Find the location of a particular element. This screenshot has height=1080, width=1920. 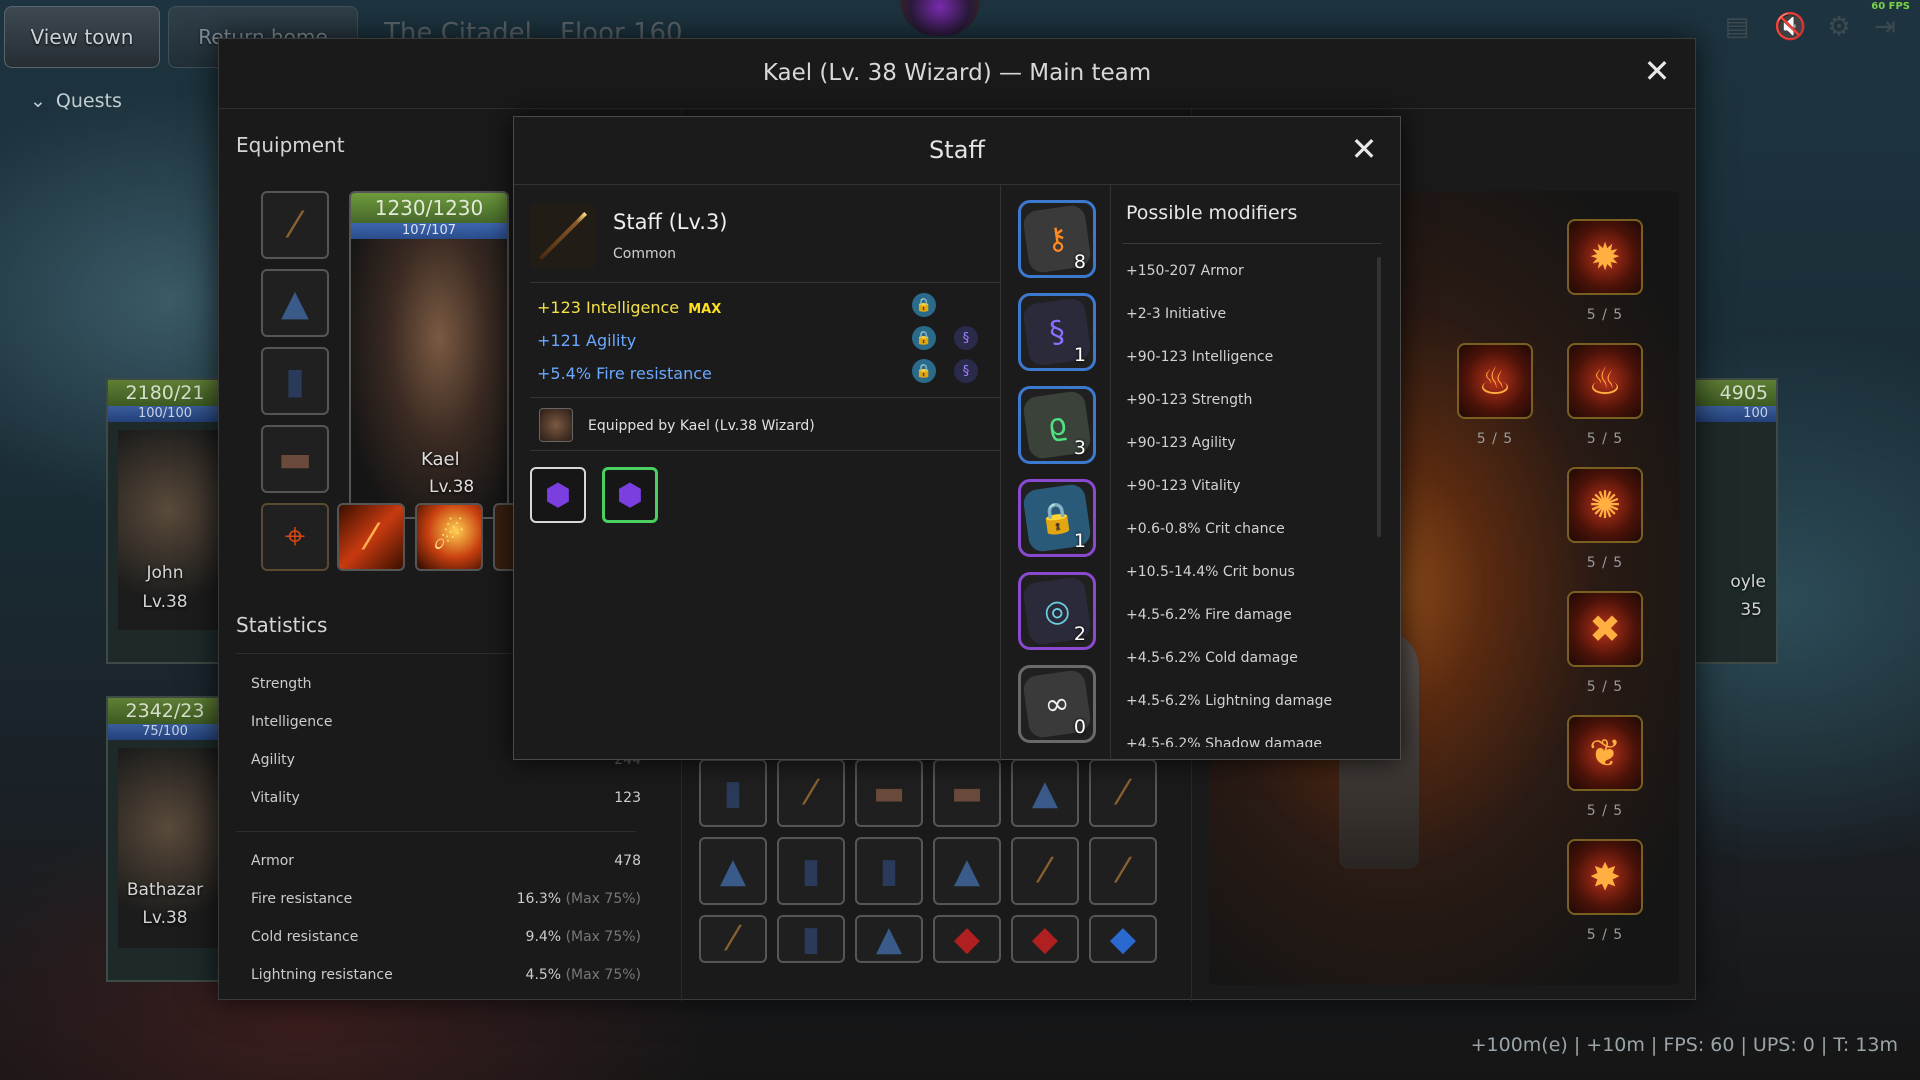

party-name: John is located at coordinates (165, 573).